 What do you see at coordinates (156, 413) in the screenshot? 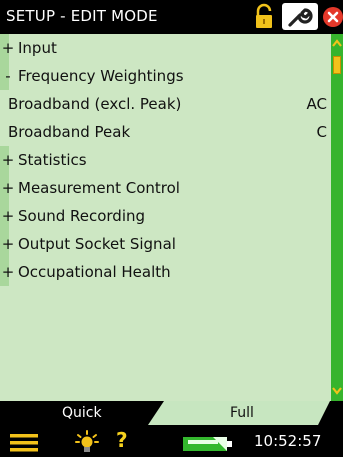
I see `tab-divider` at bounding box center [156, 413].